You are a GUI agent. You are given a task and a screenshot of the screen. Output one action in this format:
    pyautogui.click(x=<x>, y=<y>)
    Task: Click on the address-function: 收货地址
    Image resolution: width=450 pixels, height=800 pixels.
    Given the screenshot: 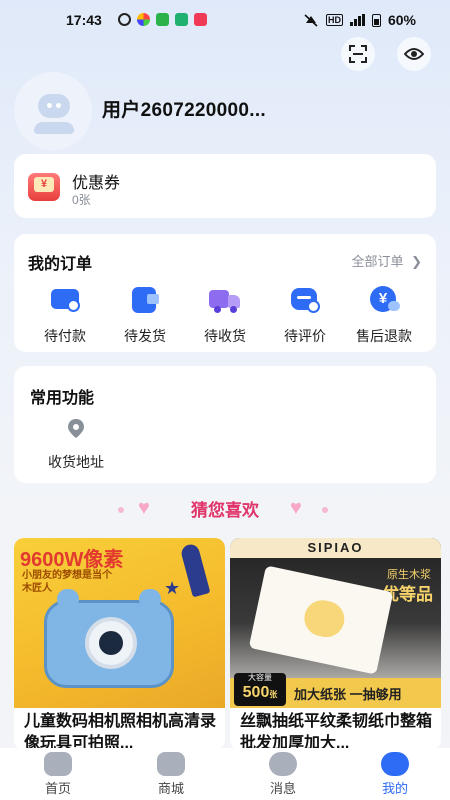 What is the action you would take?
    pyautogui.click(x=76, y=445)
    